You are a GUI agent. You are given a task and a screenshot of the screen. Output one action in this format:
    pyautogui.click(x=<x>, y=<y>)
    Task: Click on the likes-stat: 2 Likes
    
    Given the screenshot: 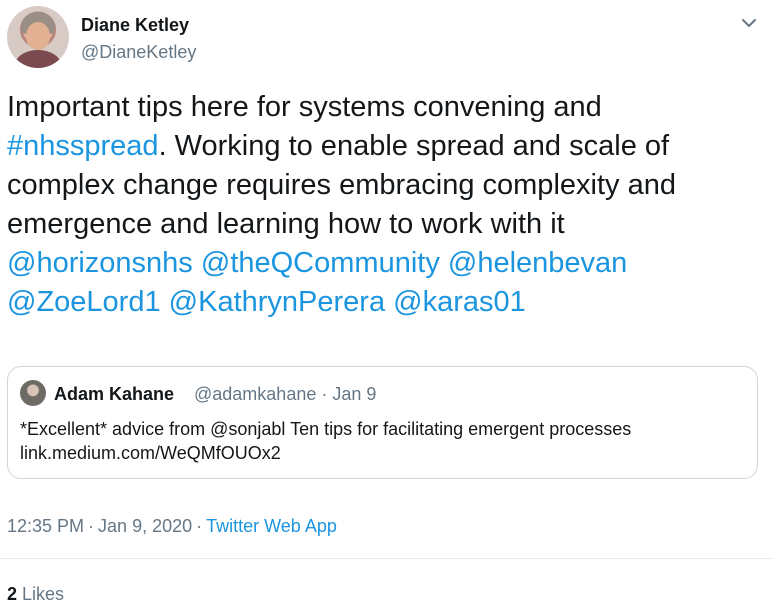 What is the action you would take?
    pyautogui.click(x=35, y=594)
    